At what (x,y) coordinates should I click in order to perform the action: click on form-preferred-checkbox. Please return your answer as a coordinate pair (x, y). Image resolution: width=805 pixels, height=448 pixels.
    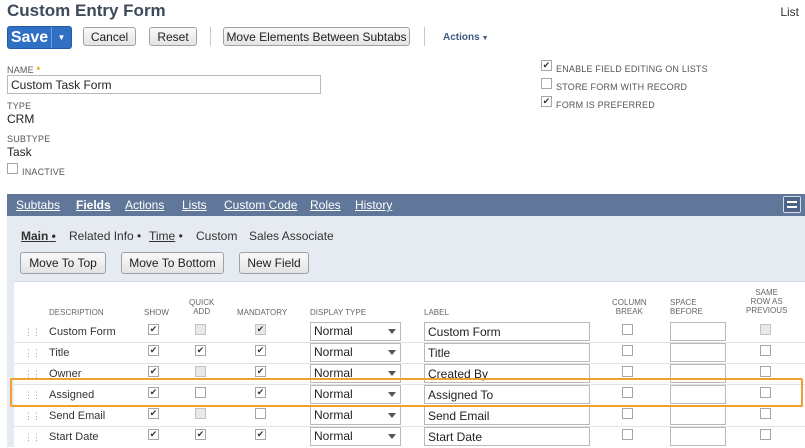
    Looking at the image, I should click on (546, 101).